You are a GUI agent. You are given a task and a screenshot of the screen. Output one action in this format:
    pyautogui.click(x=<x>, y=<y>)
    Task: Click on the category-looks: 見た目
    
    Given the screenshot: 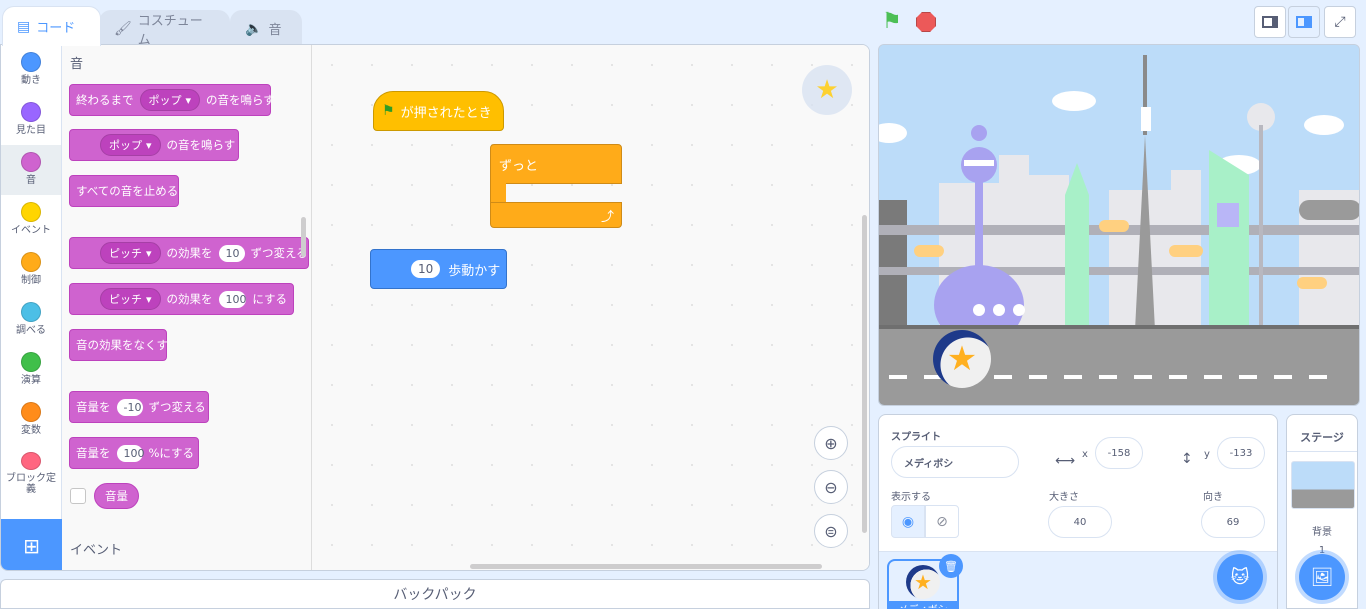 What is the action you would take?
    pyautogui.click(x=31, y=120)
    